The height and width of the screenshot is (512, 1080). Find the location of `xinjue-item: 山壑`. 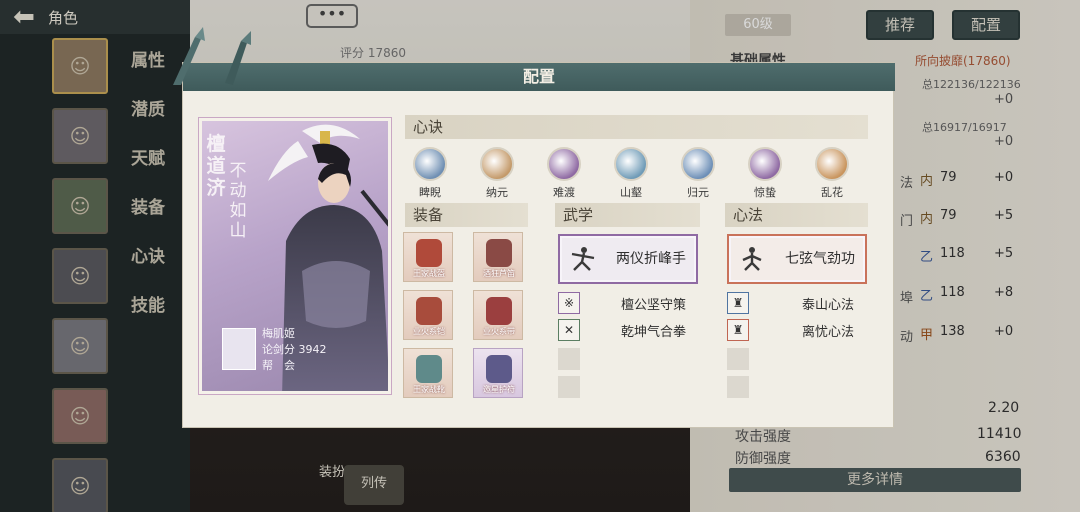

xinjue-item: 山壑 is located at coordinates (631, 173).